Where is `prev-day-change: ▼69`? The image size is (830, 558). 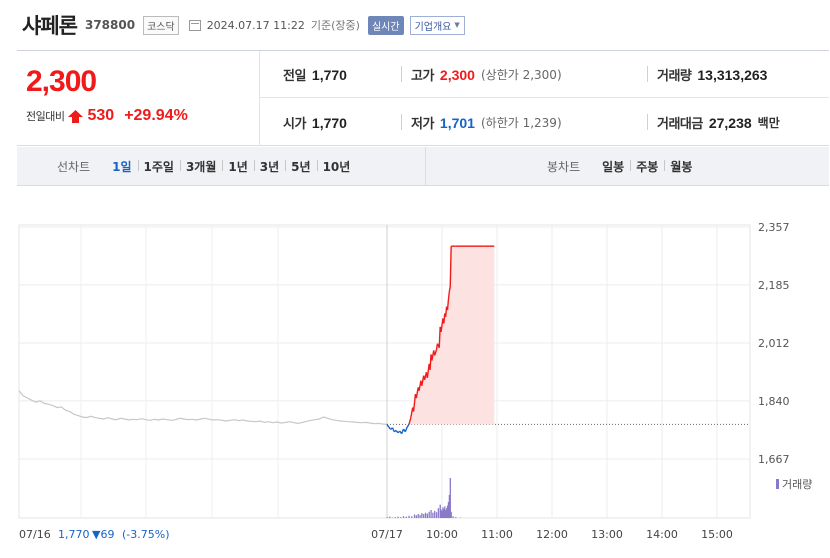 prev-day-change: ▼69 is located at coordinates (103, 534).